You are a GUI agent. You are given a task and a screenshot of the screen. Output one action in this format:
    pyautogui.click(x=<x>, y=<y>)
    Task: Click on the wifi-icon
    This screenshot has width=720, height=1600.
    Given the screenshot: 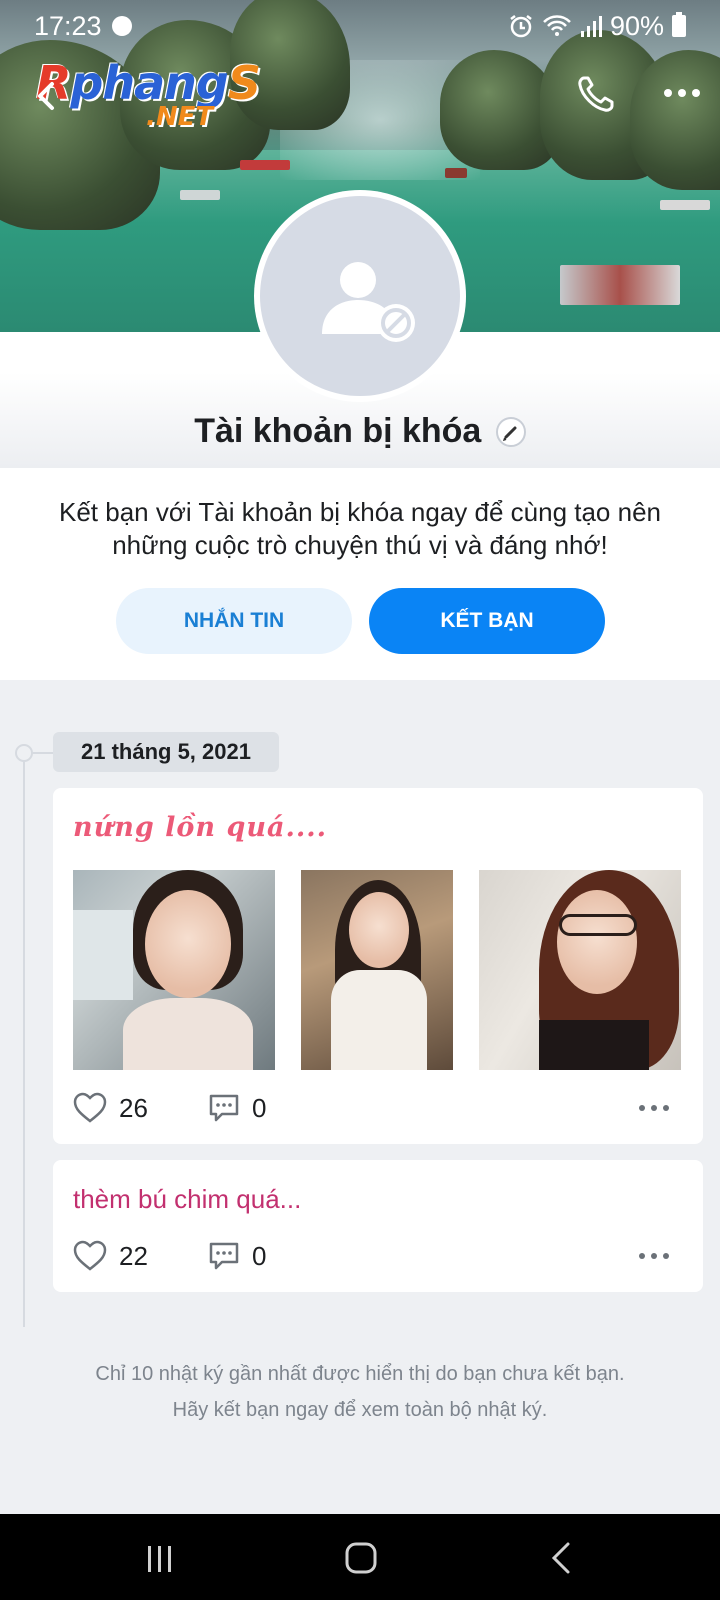 What is the action you would take?
    pyautogui.click(x=557, y=25)
    